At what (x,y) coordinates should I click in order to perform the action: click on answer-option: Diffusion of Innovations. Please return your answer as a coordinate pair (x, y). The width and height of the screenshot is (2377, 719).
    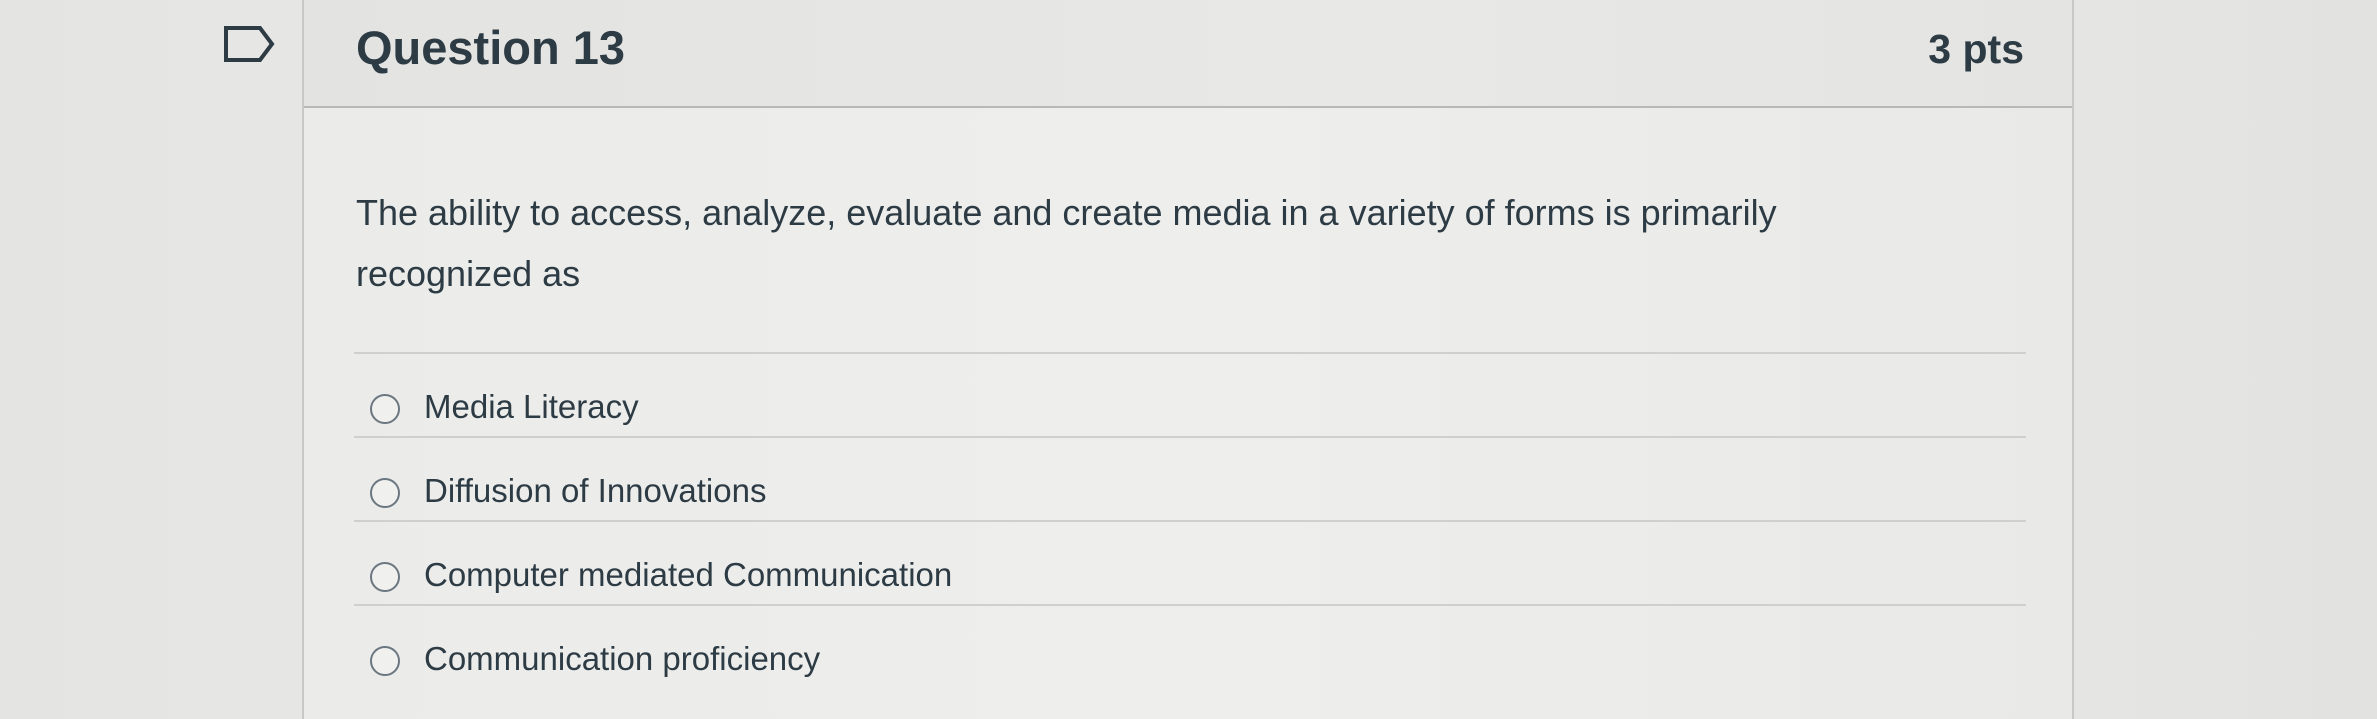
    Looking at the image, I should click on (1190, 480).